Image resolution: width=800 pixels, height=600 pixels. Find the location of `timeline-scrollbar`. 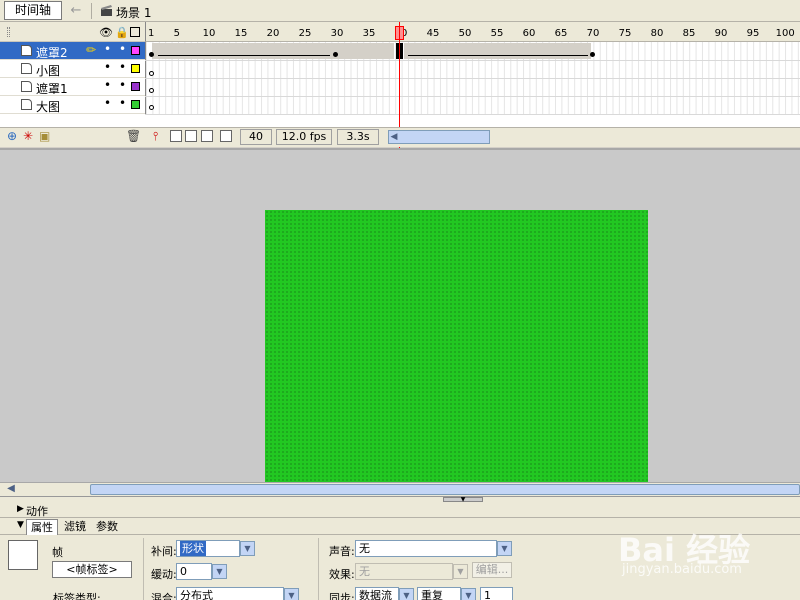

timeline-scrollbar is located at coordinates (439, 137).